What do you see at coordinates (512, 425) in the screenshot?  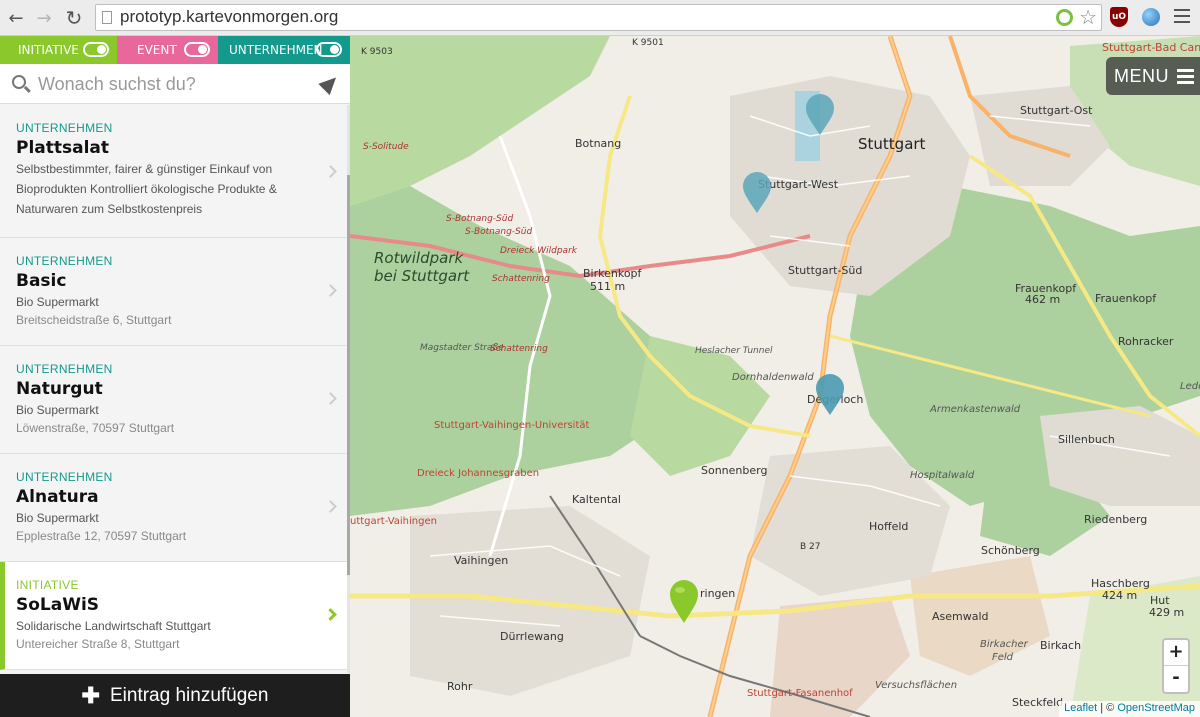 I see `map-label: Stuttgart-Vaihingen-Universität` at bounding box center [512, 425].